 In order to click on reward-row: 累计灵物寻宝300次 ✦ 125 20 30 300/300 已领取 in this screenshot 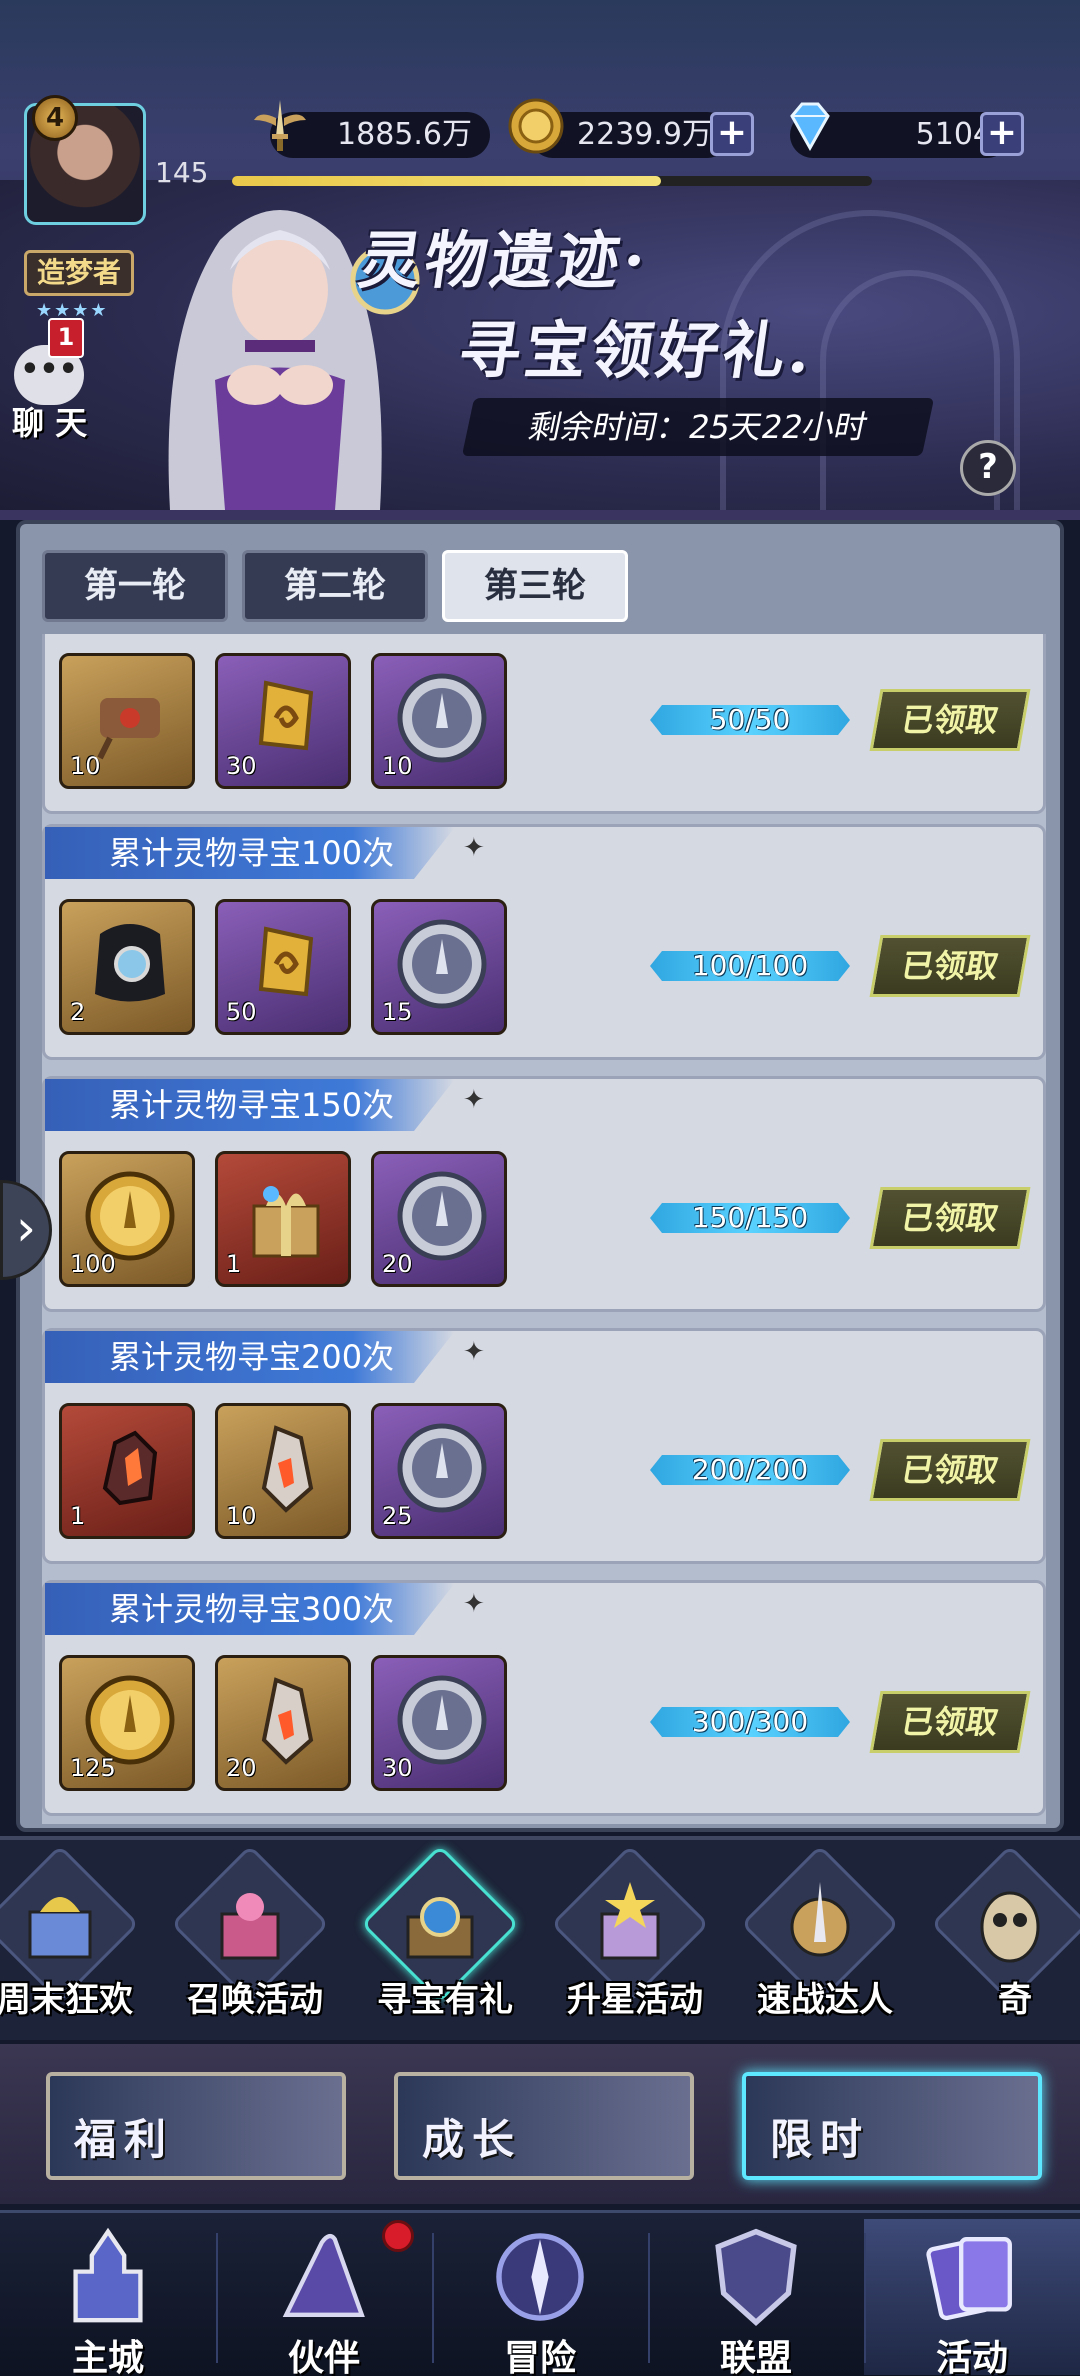, I will do `click(544, 1698)`.